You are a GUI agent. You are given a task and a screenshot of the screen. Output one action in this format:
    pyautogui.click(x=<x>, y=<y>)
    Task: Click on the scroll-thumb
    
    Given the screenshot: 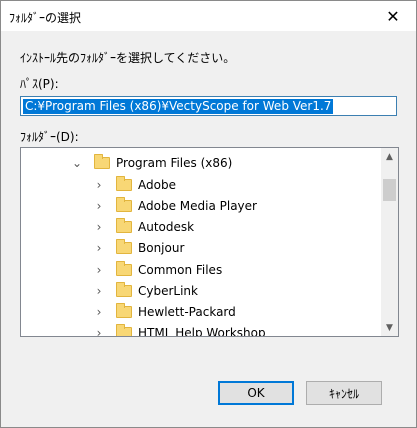 What is the action you would take?
    pyautogui.click(x=389, y=190)
    